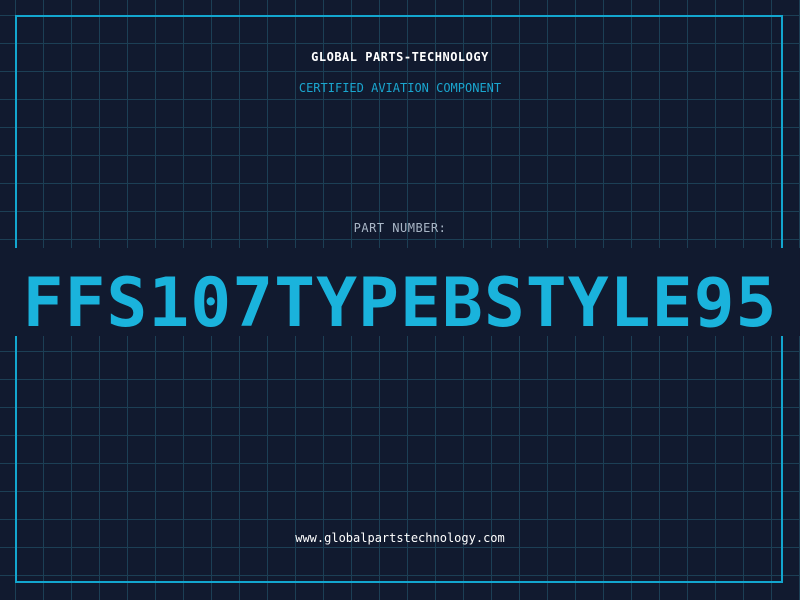  What do you see at coordinates (400, 228) in the screenshot?
I see `part-number-label: PART NUMBER:` at bounding box center [400, 228].